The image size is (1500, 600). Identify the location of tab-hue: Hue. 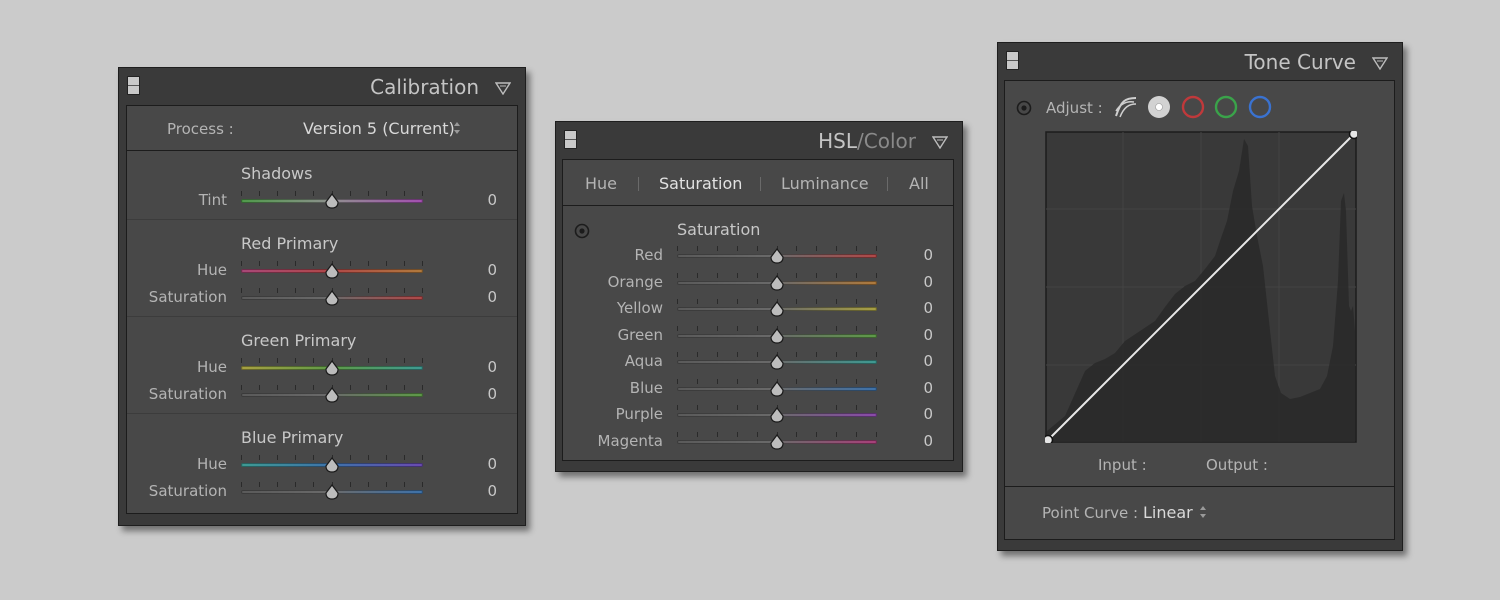
(601, 183).